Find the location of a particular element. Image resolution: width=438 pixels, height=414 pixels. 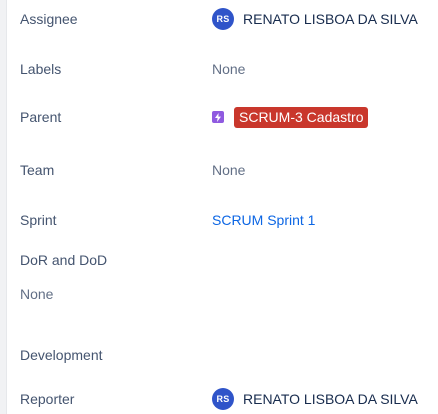

team-label: Team is located at coordinates (37, 170).